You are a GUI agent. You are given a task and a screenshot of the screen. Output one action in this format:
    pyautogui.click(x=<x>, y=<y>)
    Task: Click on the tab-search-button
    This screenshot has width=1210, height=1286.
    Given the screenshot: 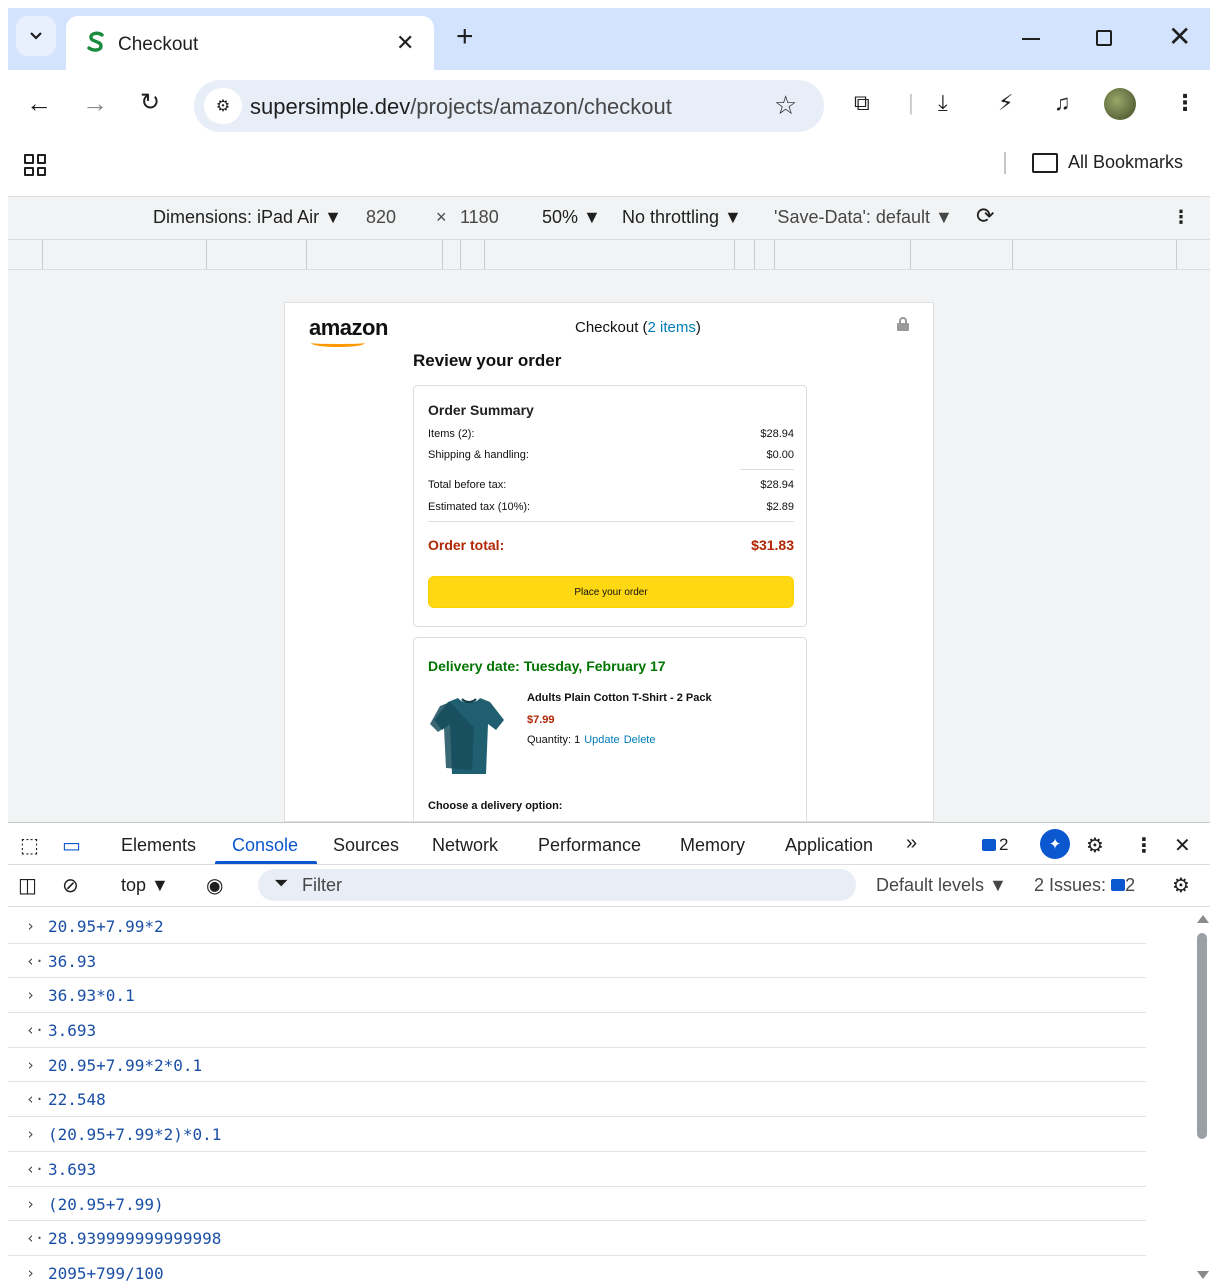 What is the action you would take?
    pyautogui.click(x=36, y=36)
    